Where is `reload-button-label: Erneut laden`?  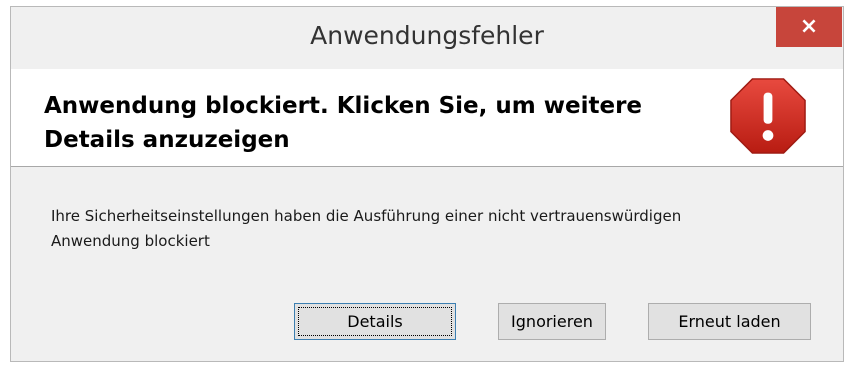
reload-button-label: Erneut laden is located at coordinates (729, 321).